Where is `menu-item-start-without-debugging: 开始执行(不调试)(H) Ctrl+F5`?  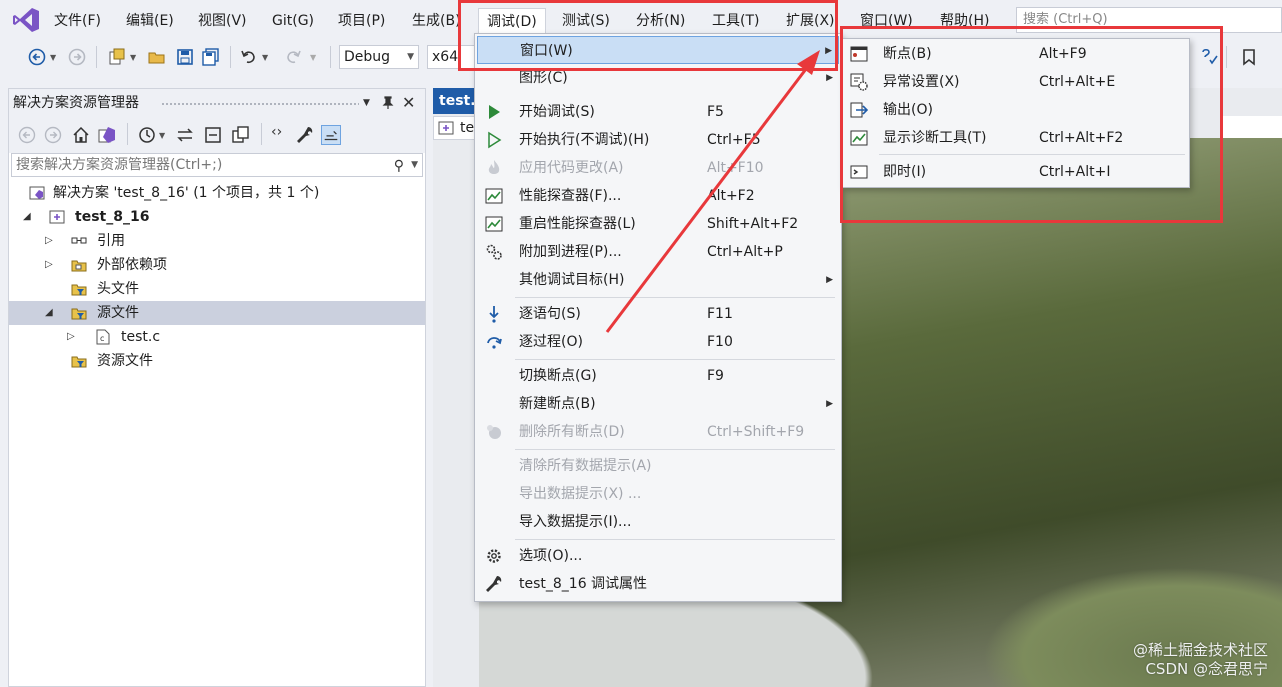
menu-item-start-without-debugging: 开始执行(不调试)(H) Ctrl+F5 is located at coordinates (658, 140).